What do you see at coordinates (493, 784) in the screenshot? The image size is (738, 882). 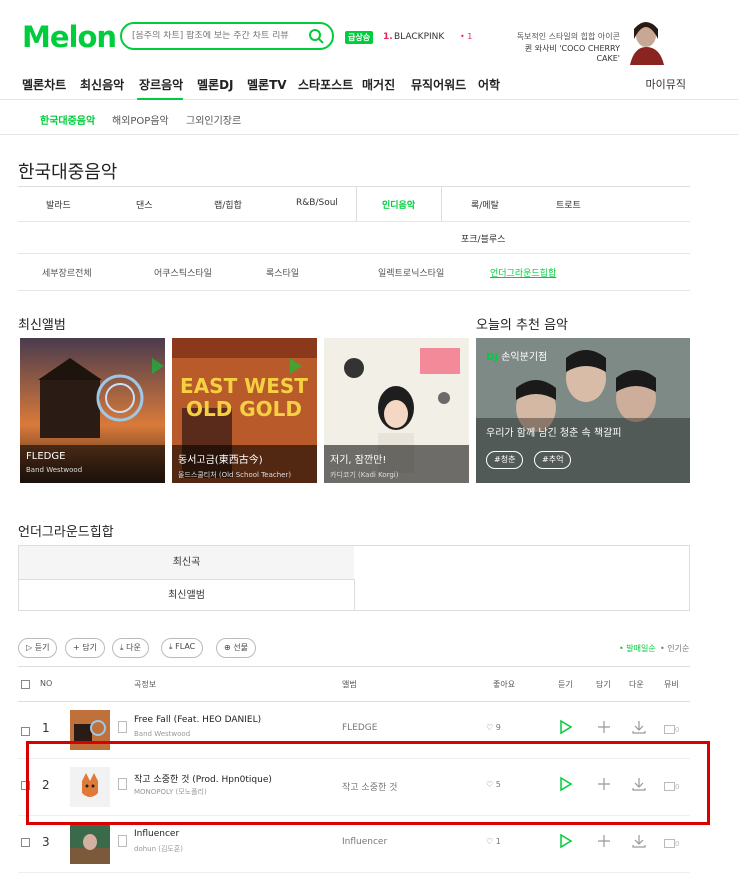 I see `like-button: ♡ 5` at bounding box center [493, 784].